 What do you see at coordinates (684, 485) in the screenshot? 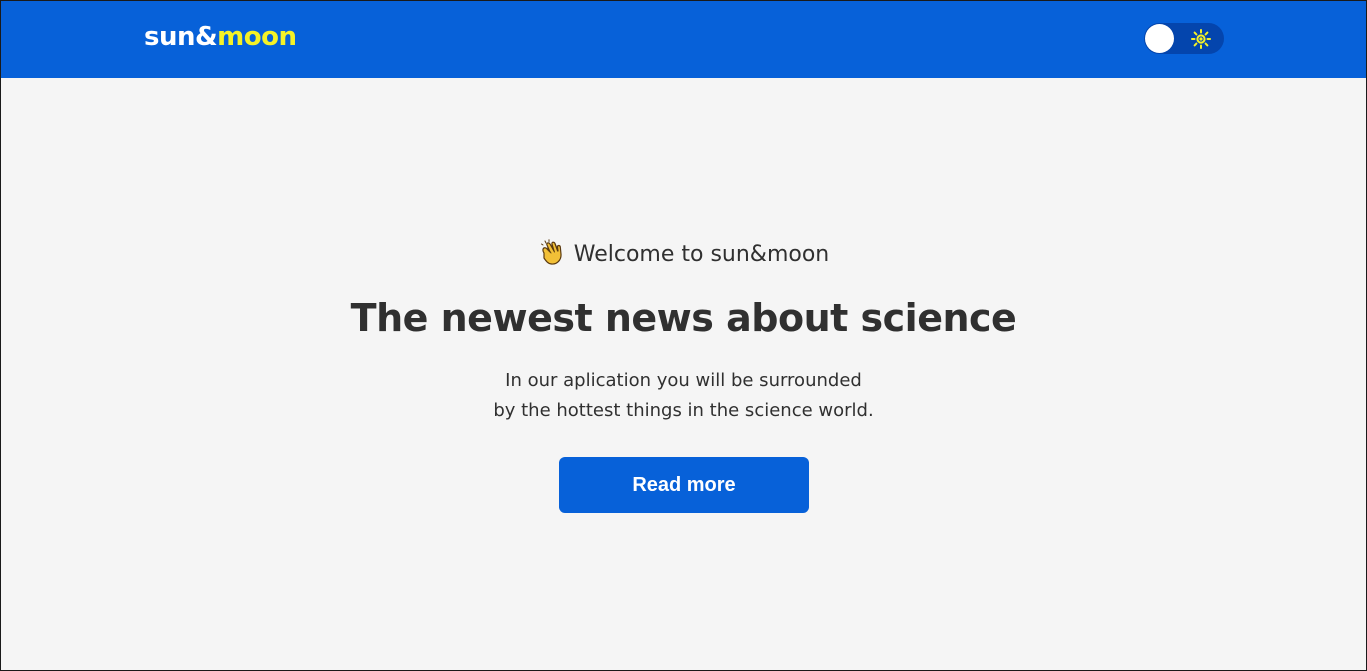
I see `read-more-button: Read more` at bounding box center [684, 485].